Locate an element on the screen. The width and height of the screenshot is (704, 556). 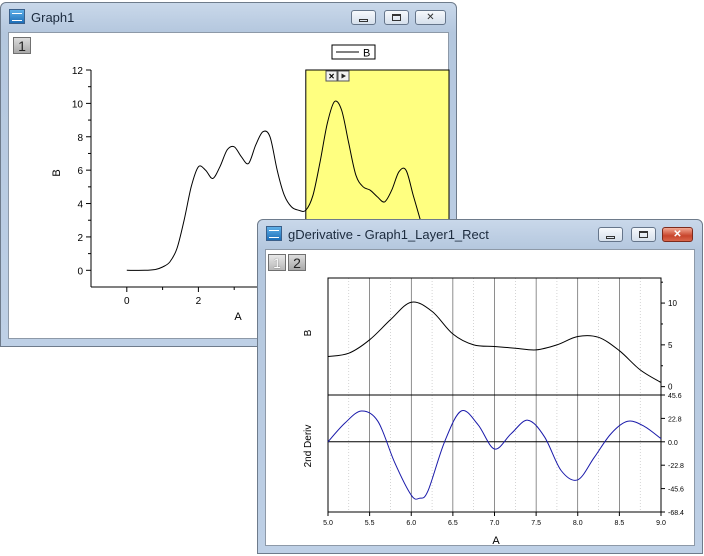
graph1-y-axis-label: B is located at coordinates (57, 172).